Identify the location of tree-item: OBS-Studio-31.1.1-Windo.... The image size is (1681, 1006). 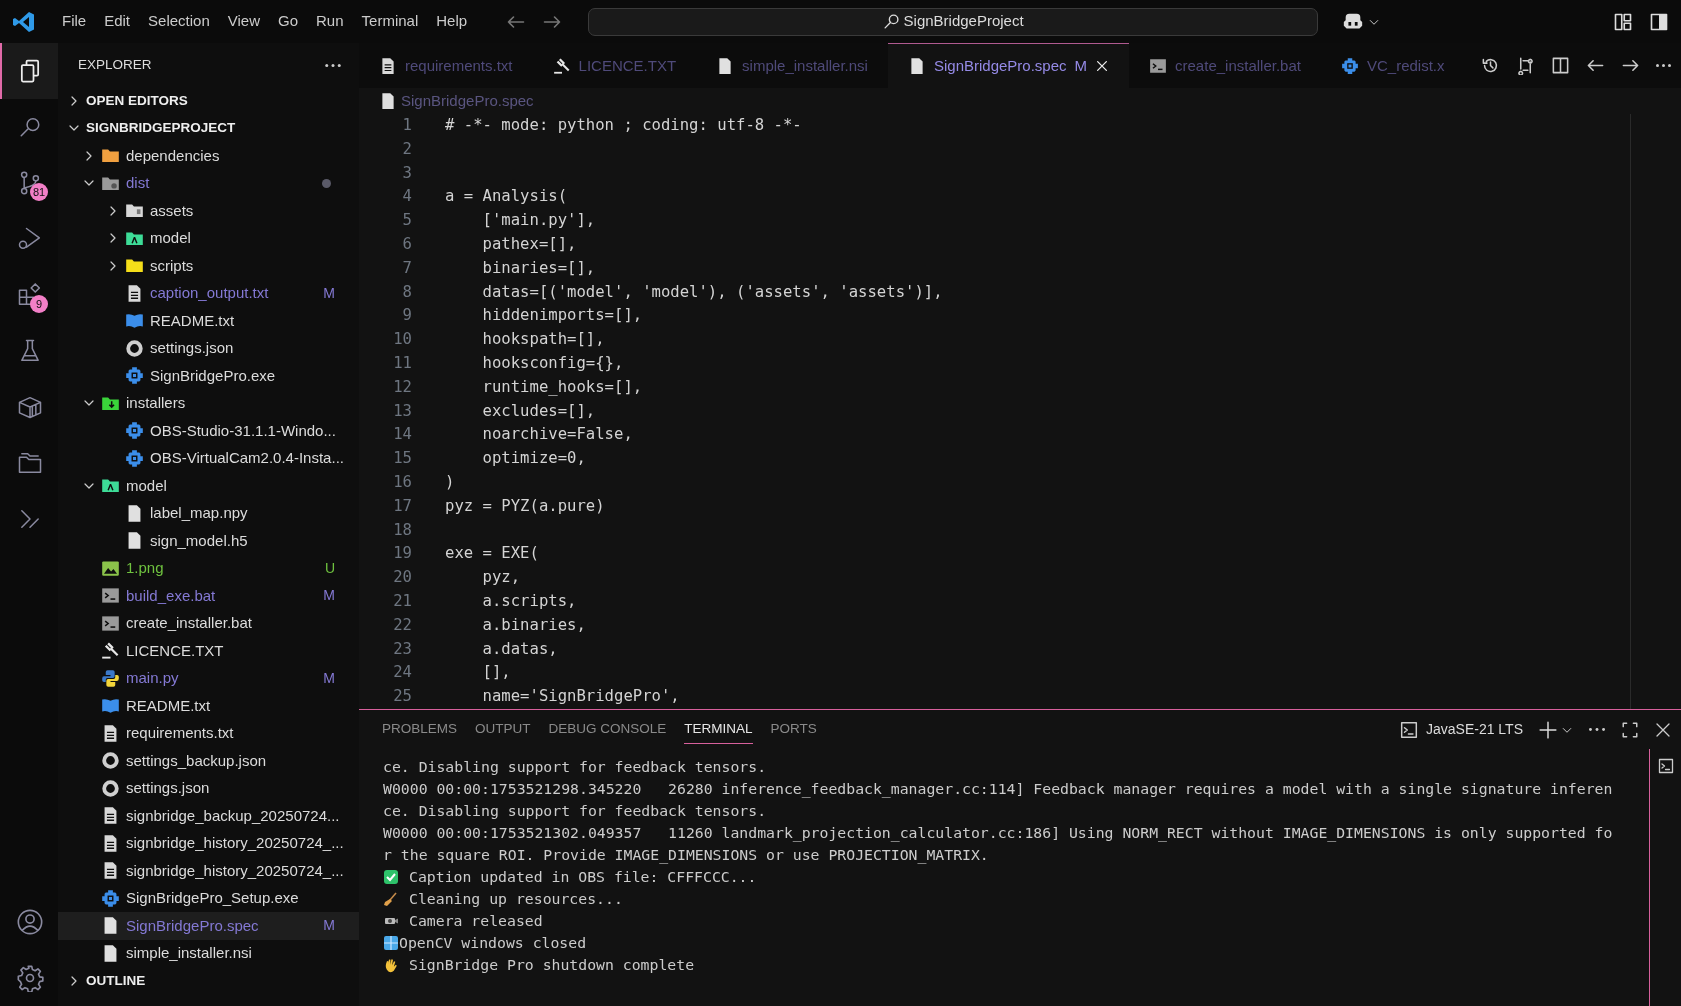
(208, 431).